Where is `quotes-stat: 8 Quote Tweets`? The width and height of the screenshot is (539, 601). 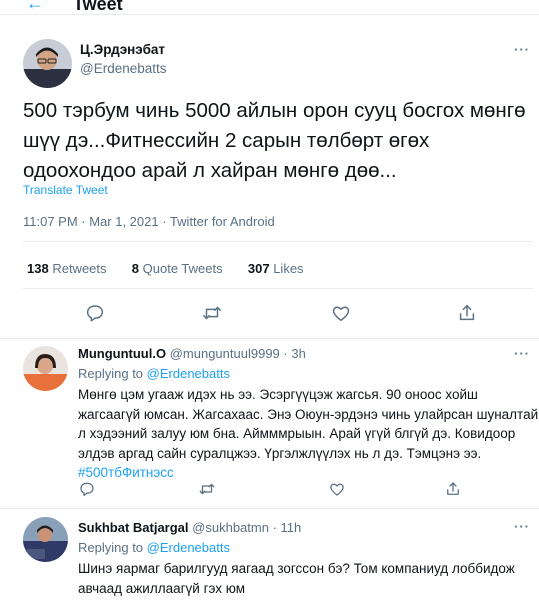 quotes-stat: 8 Quote Tweets is located at coordinates (177, 268).